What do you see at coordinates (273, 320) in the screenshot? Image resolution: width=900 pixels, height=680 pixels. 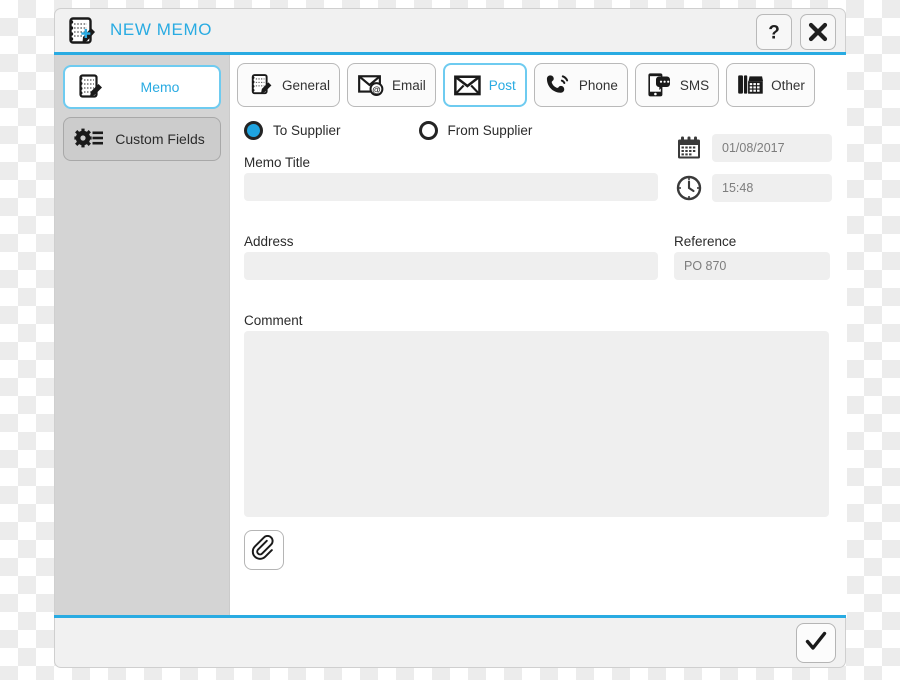 I see `comment-label: Comment` at bounding box center [273, 320].